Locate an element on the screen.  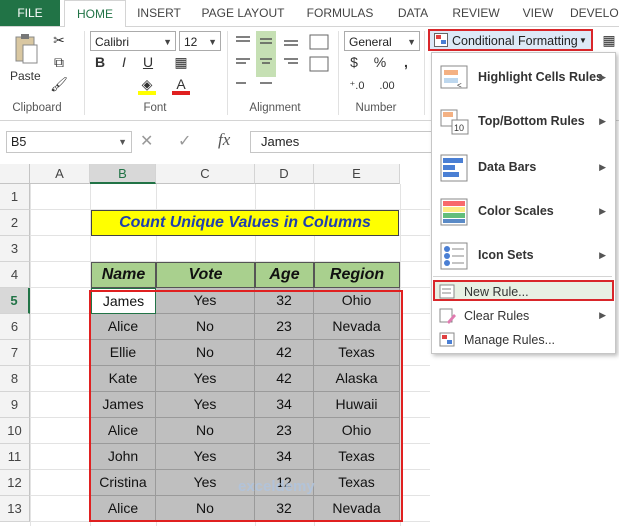
cancel-icon: ✕ is located at coordinates (146, 141).